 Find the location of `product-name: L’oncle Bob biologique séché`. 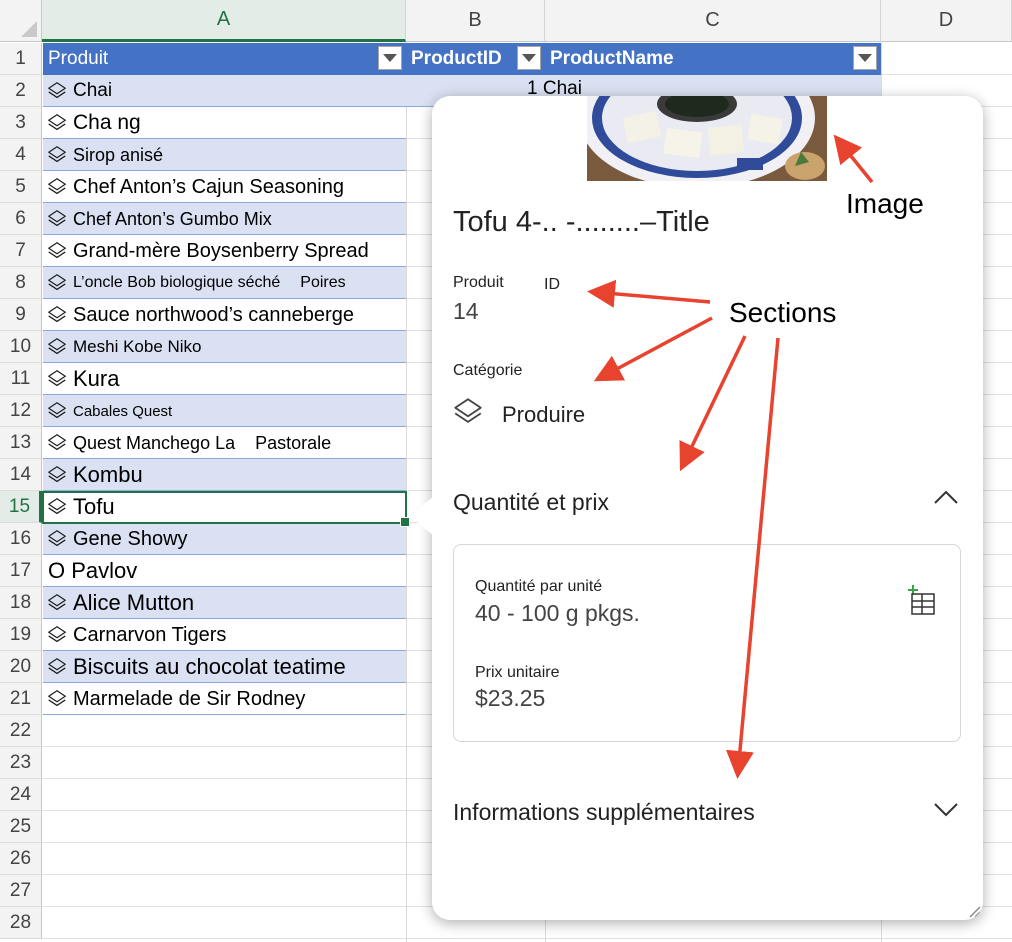

product-name: L’oncle Bob biologique séché is located at coordinates (177, 282).